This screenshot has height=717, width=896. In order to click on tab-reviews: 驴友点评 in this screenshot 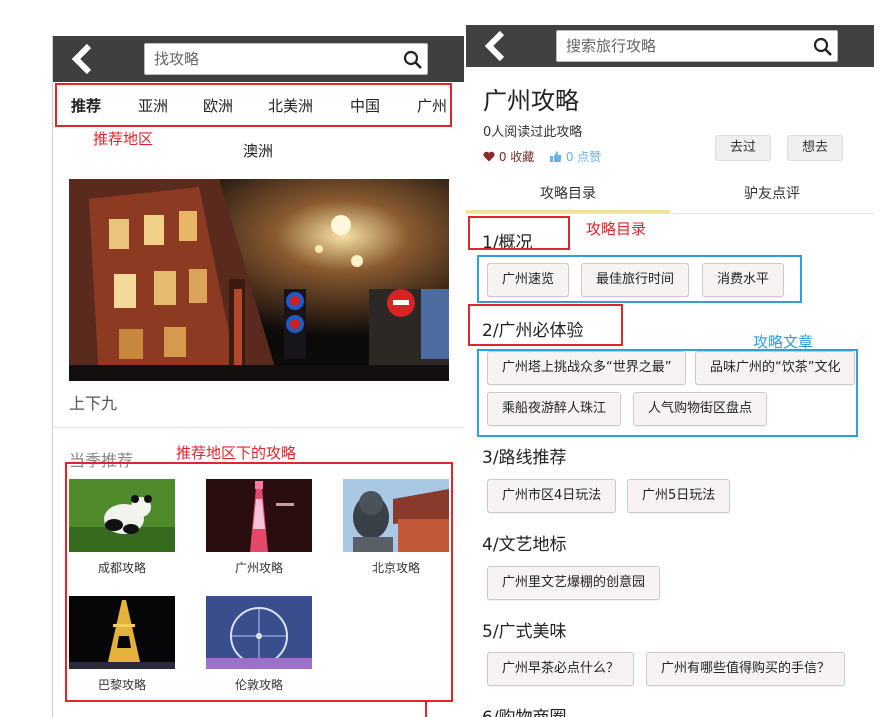, I will do `click(772, 193)`.